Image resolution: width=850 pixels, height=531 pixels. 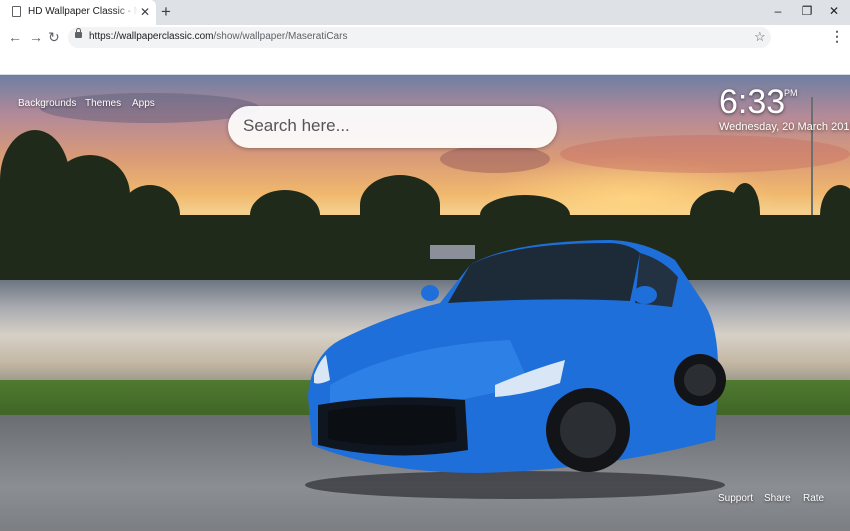 What do you see at coordinates (166, 12) in the screenshot?
I see `new-tab-button: +` at bounding box center [166, 12].